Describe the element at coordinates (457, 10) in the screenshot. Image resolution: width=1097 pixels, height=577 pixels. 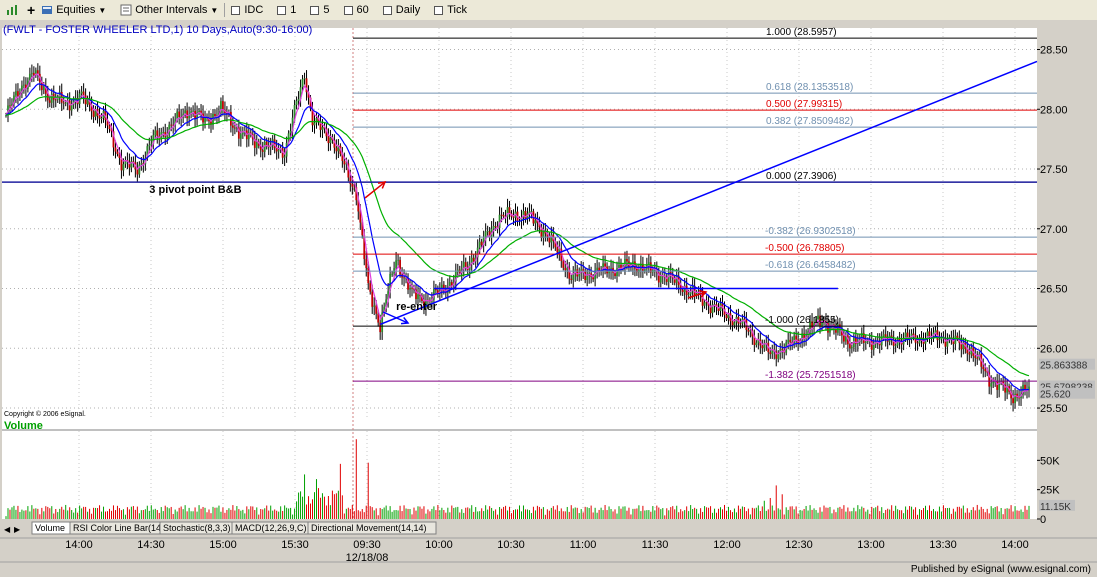
I see `interval-tick-label: Tick` at that location.